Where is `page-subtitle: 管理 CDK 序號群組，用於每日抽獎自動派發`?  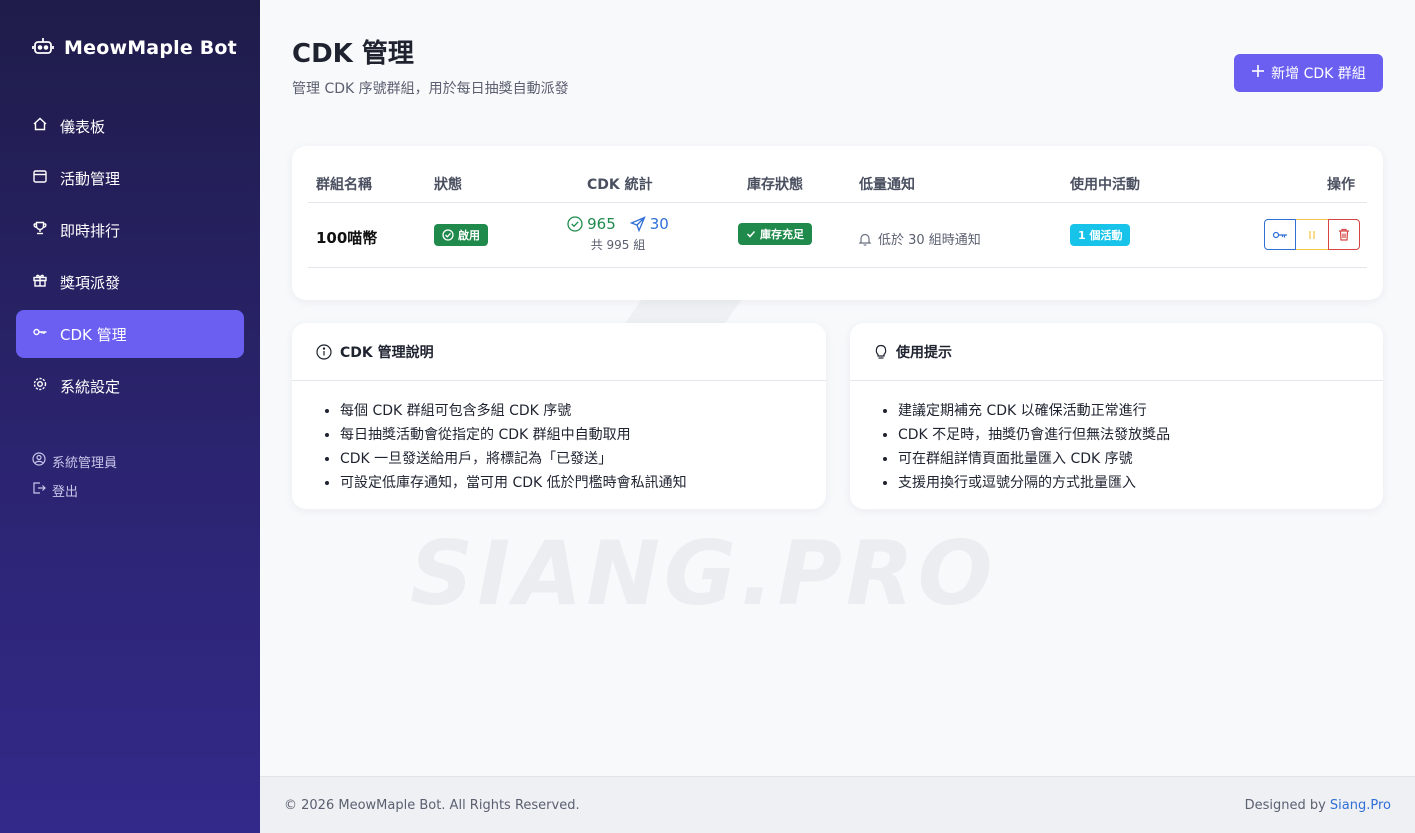 page-subtitle: 管理 CDK 序號群組，用於每日抽獎自動派發 is located at coordinates (430, 89).